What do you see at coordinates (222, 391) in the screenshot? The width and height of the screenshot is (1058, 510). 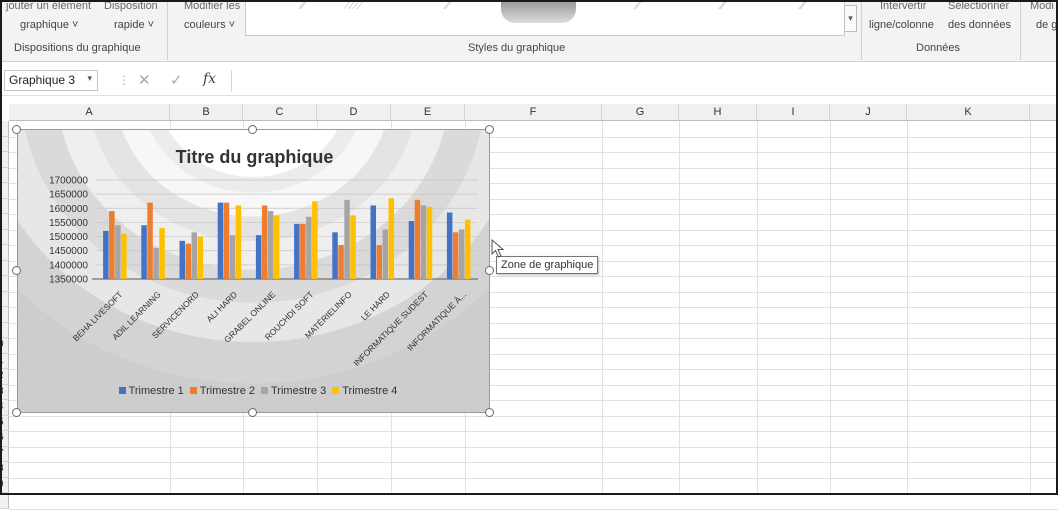 I see `legend-item: Trimestre 2` at bounding box center [222, 391].